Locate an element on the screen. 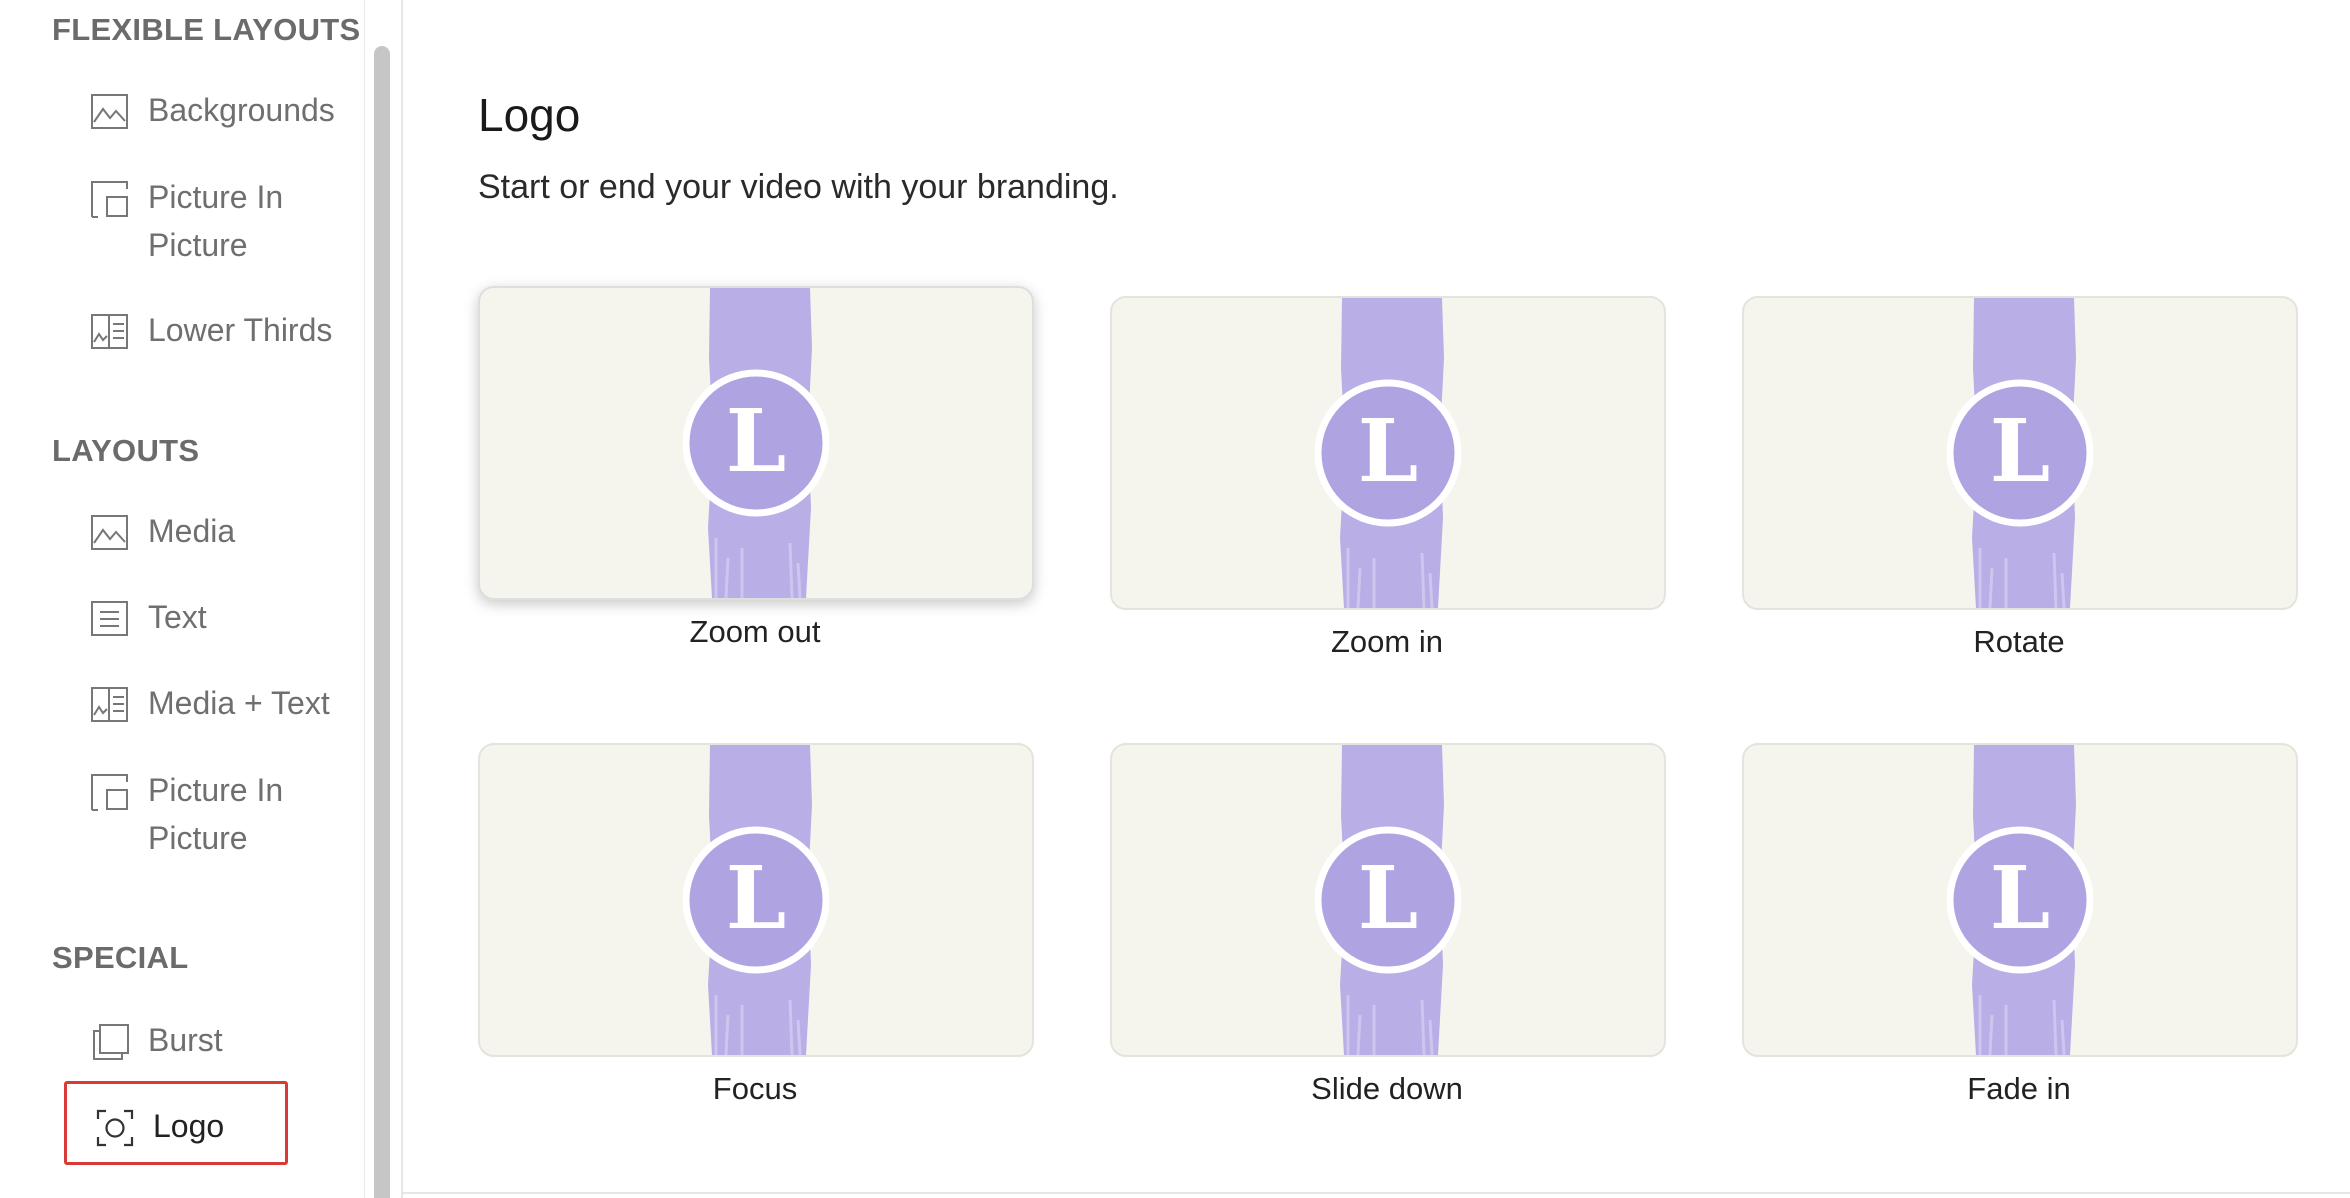 The width and height of the screenshot is (2350, 1198). text-icon is located at coordinates (110, 619).